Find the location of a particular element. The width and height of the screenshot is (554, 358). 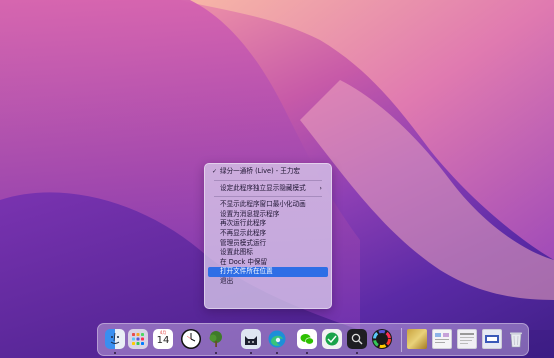

menu-item-hide-app: 不再显示此程序 is located at coordinates (268, 234).